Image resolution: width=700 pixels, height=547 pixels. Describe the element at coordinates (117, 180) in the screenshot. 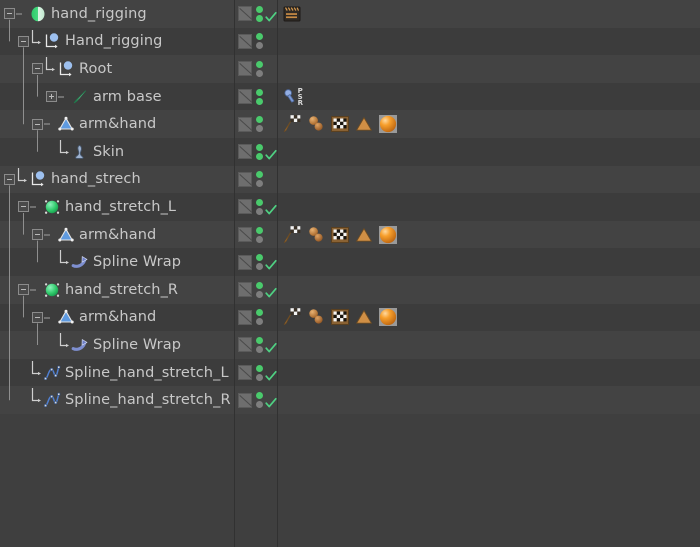

I see `object-name-cell: hand_strech` at that location.